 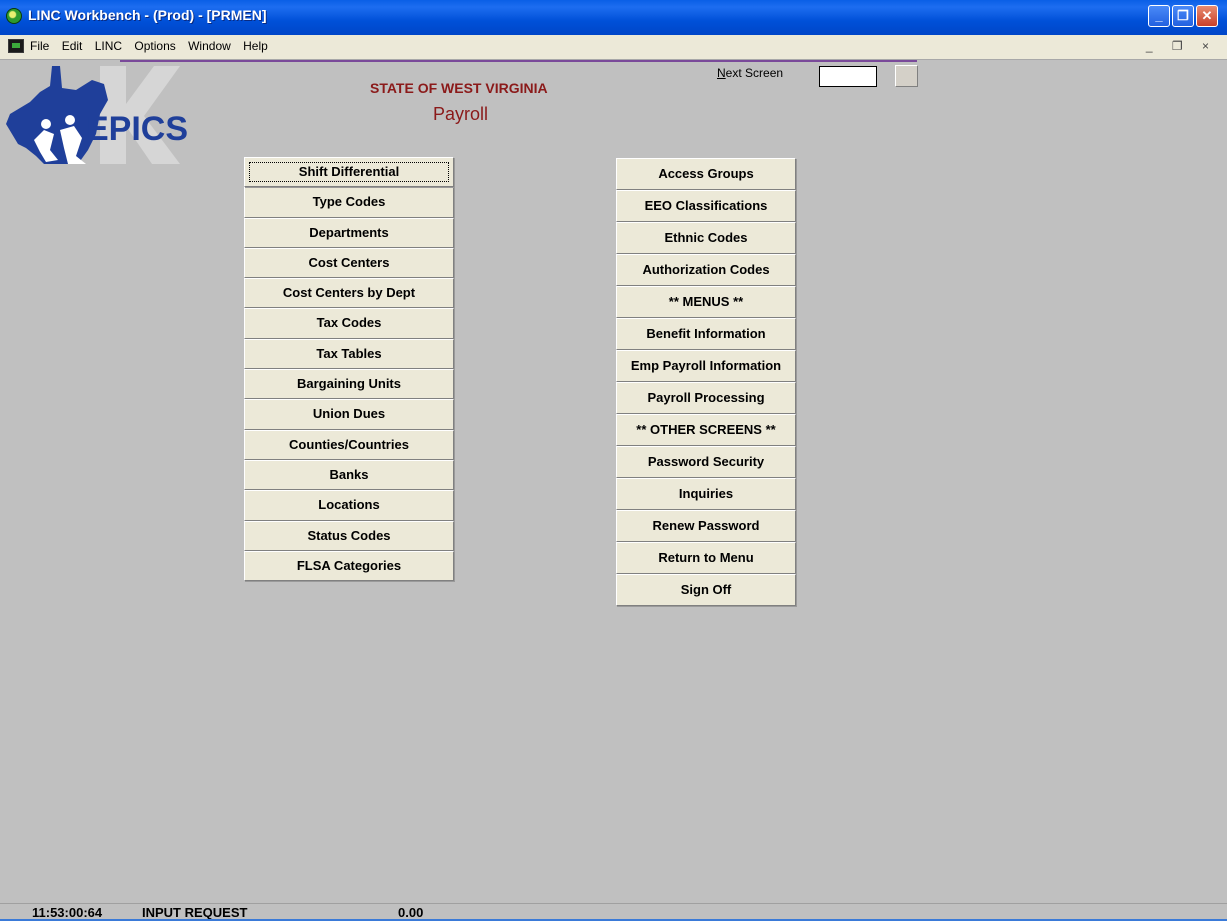 What do you see at coordinates (147, 15) in the screenshot?
I see `window-title: LINC Workbench - (Prod) - [PRMEN]` at bounding box center [147, 15].